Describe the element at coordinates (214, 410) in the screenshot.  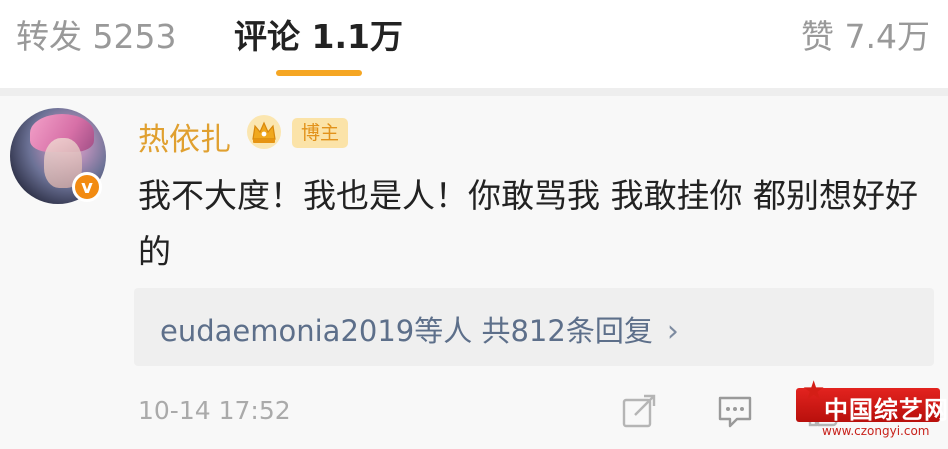
I see `comment-timestamp: 10-14 17:52` at that location.